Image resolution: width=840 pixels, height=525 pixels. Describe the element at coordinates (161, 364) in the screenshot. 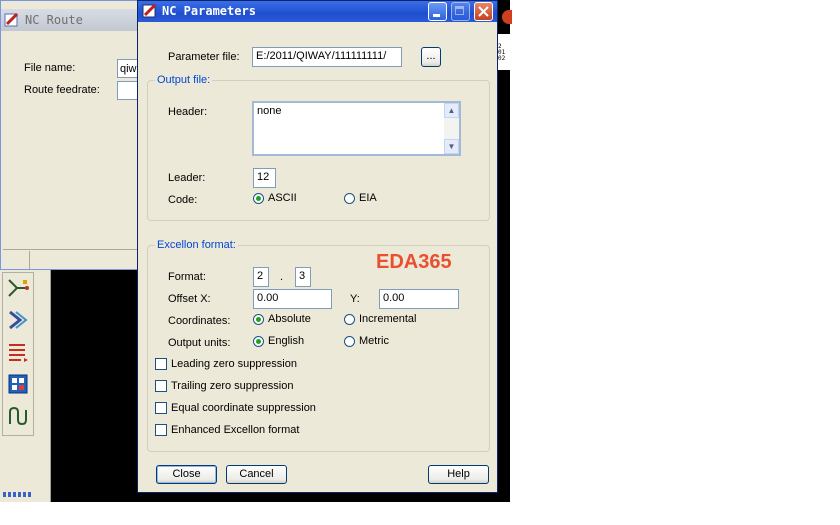

I see `leading-zero-checkbox` at that location.